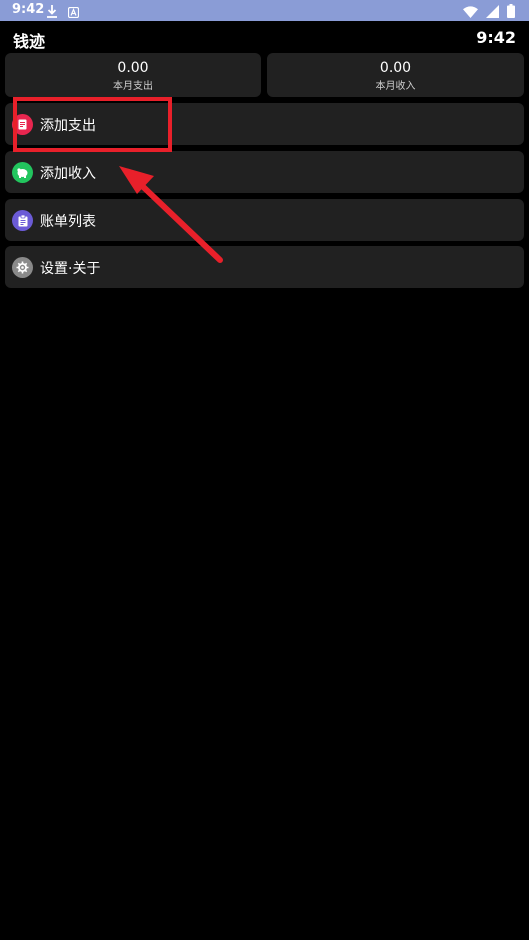 This screenshot has height=940, width=529. What do you see at coordinates (52, 12) in the screenshot?
I see `download-icon` at bounding box center [52, 12].